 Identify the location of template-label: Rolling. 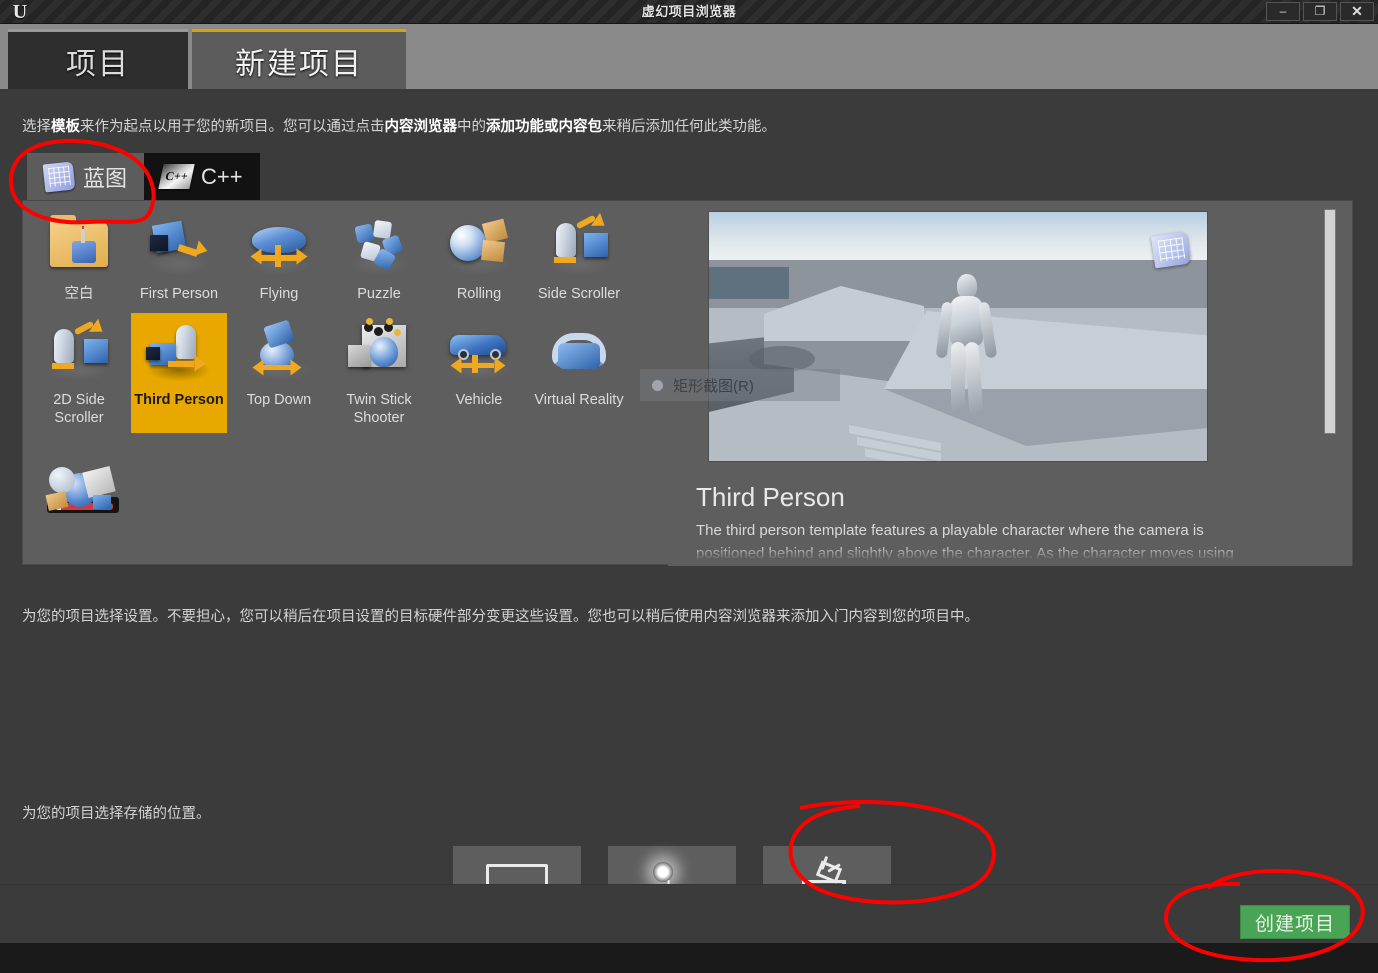
(479, 294).